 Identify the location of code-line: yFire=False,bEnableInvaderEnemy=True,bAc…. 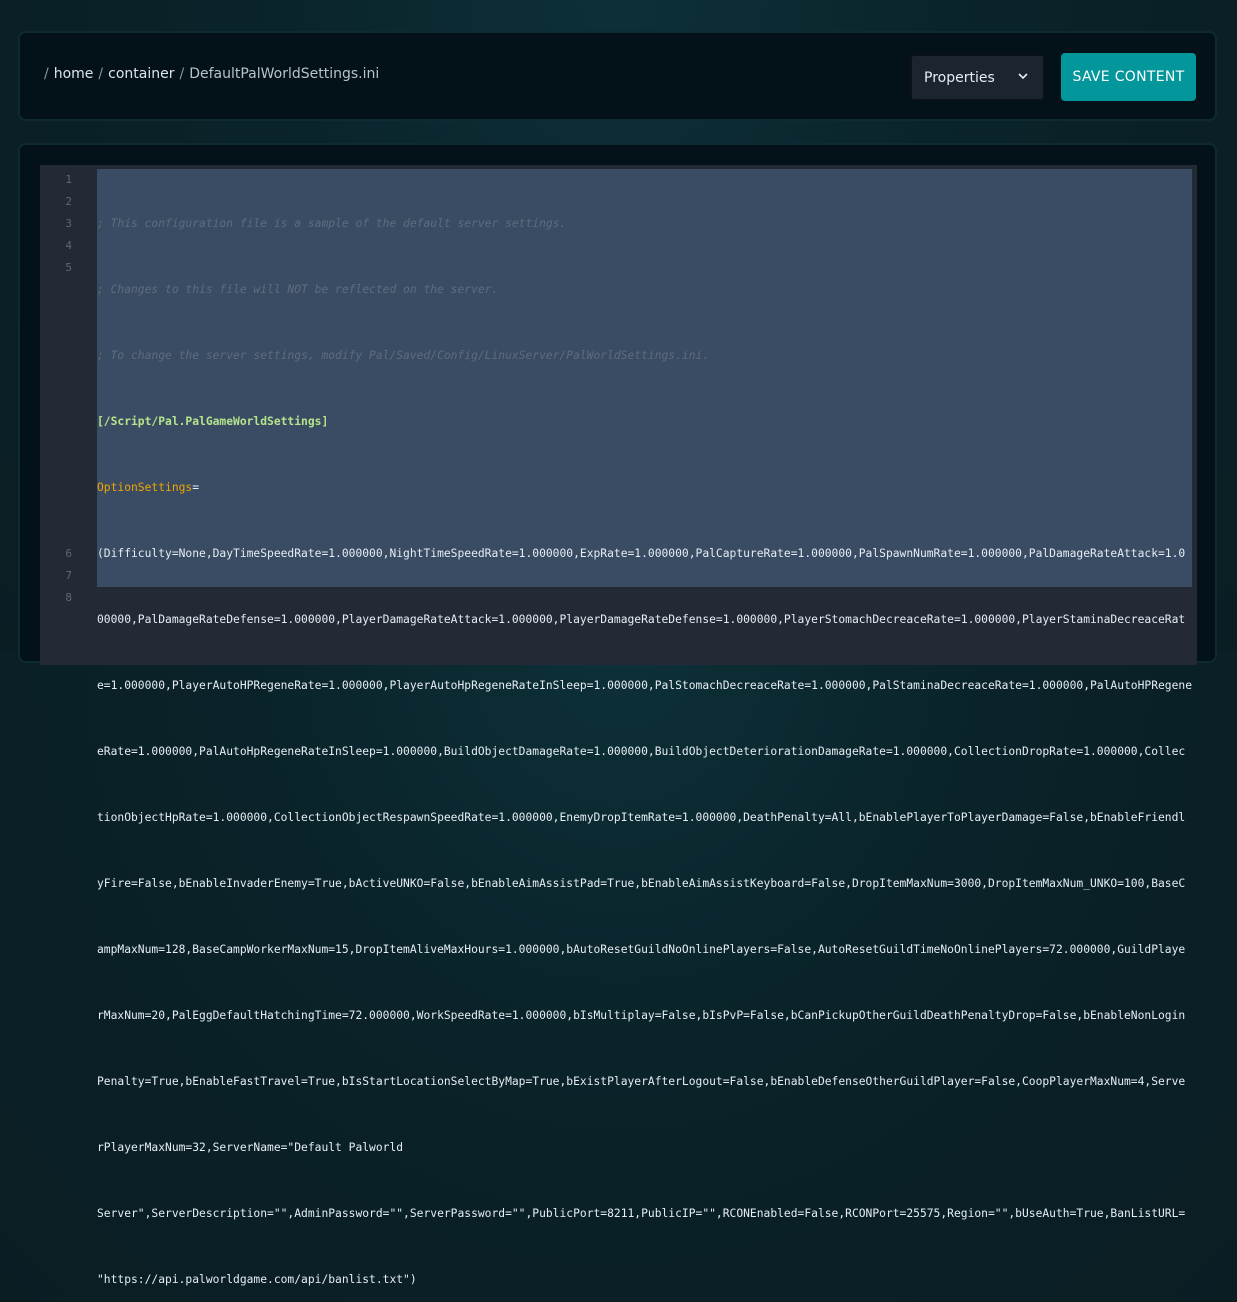
(641, 883).